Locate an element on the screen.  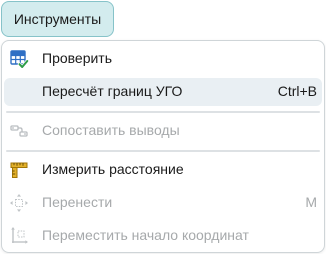
menu-item-label: Переместить начало координат is located at coordinates (145, 235).